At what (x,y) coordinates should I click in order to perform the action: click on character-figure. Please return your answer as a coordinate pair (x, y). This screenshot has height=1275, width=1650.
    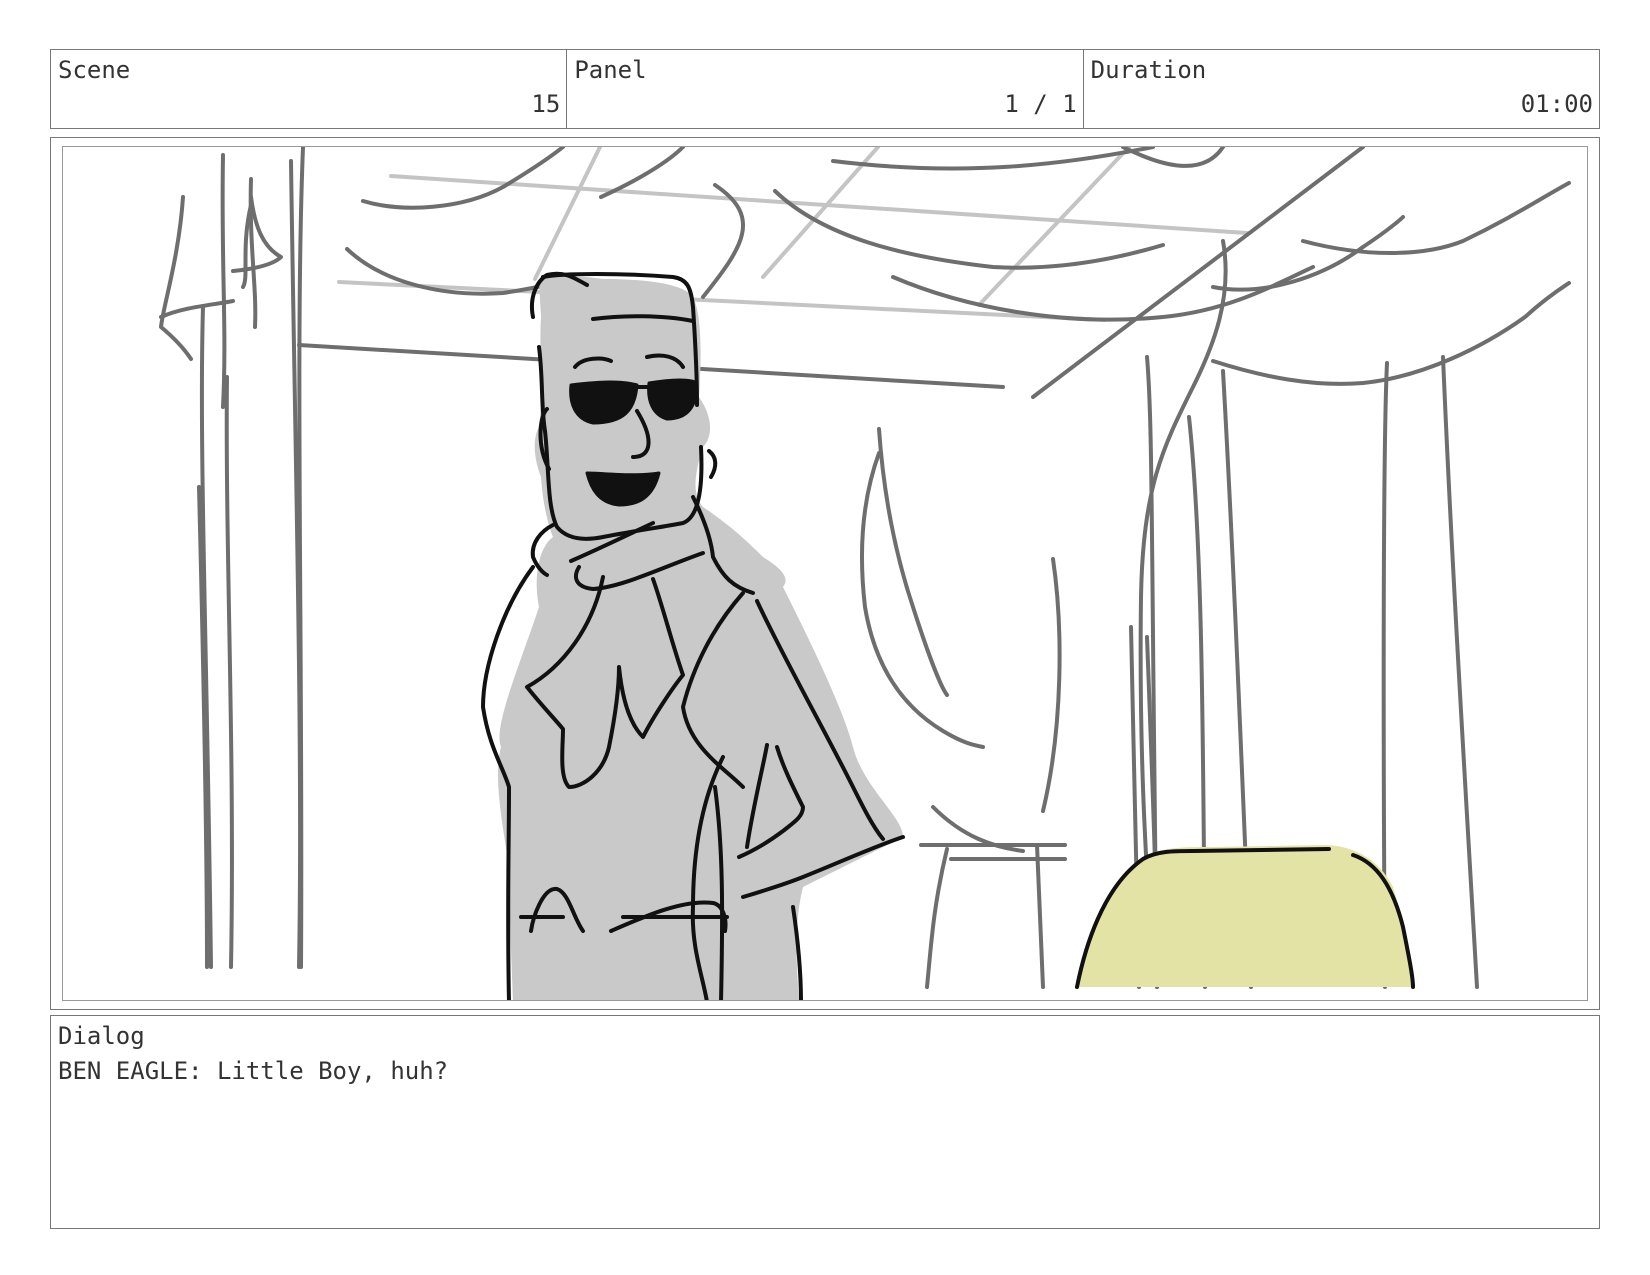
    Looking at the image, I should click on (693, 635).